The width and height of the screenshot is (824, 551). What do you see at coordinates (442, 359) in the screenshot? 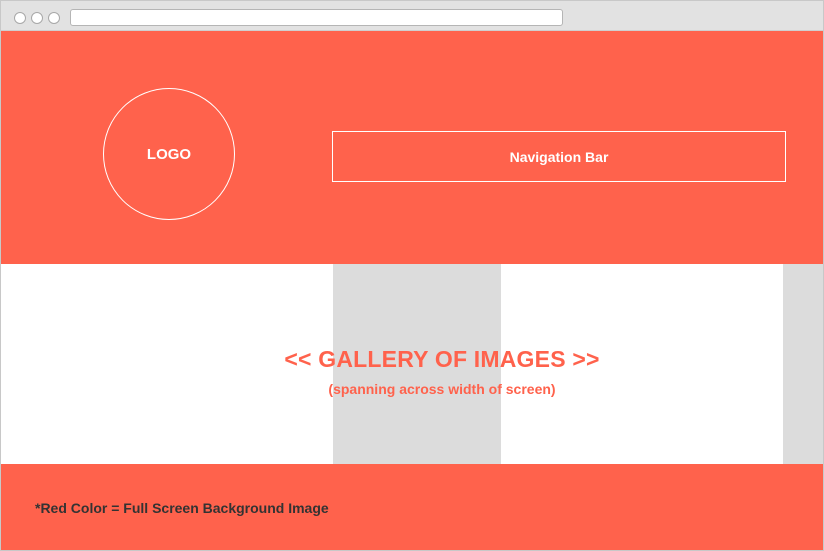
I see `gallery-title: << GALLERY OF IMAGES >>` at bounding box center [442, 359].